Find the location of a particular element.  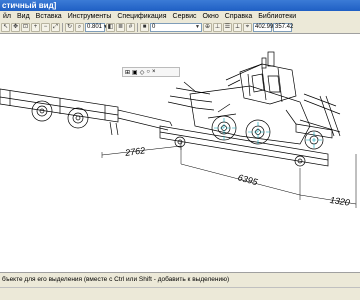

zoom-window-icon: ⊡ is located at coordinates (25, 27).